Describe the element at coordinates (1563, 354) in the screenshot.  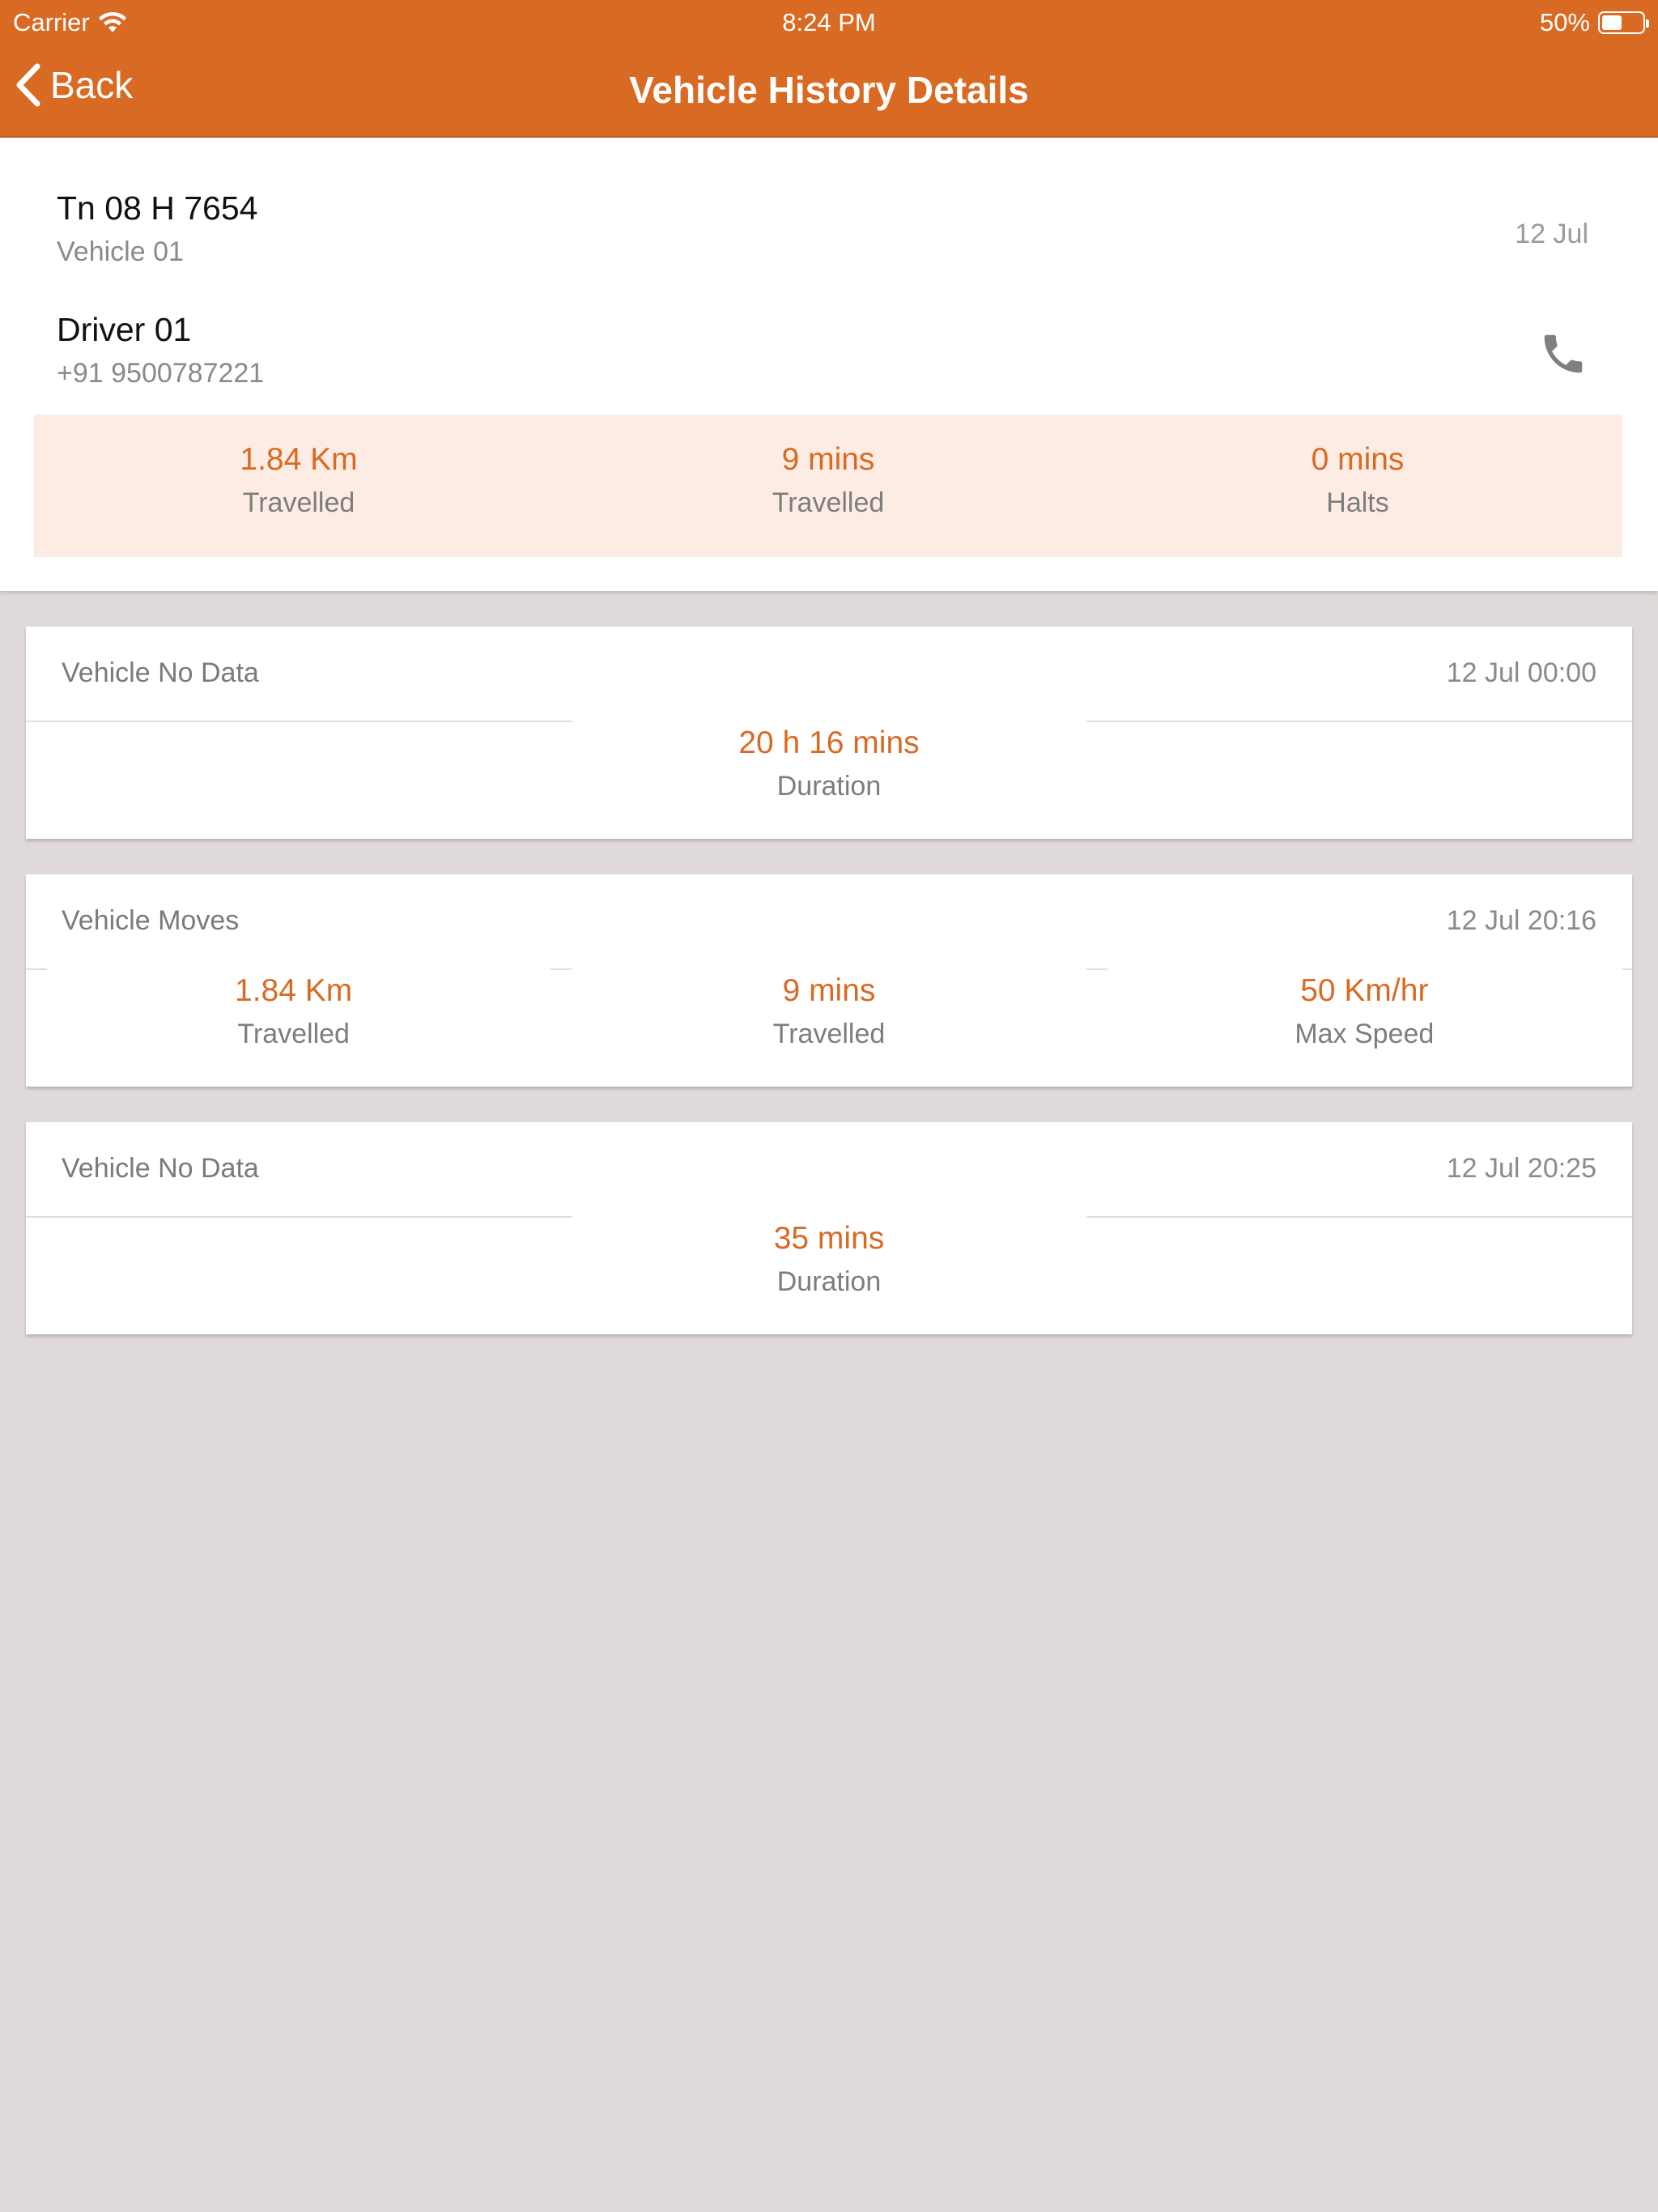
I see `phone-icon` at that location.